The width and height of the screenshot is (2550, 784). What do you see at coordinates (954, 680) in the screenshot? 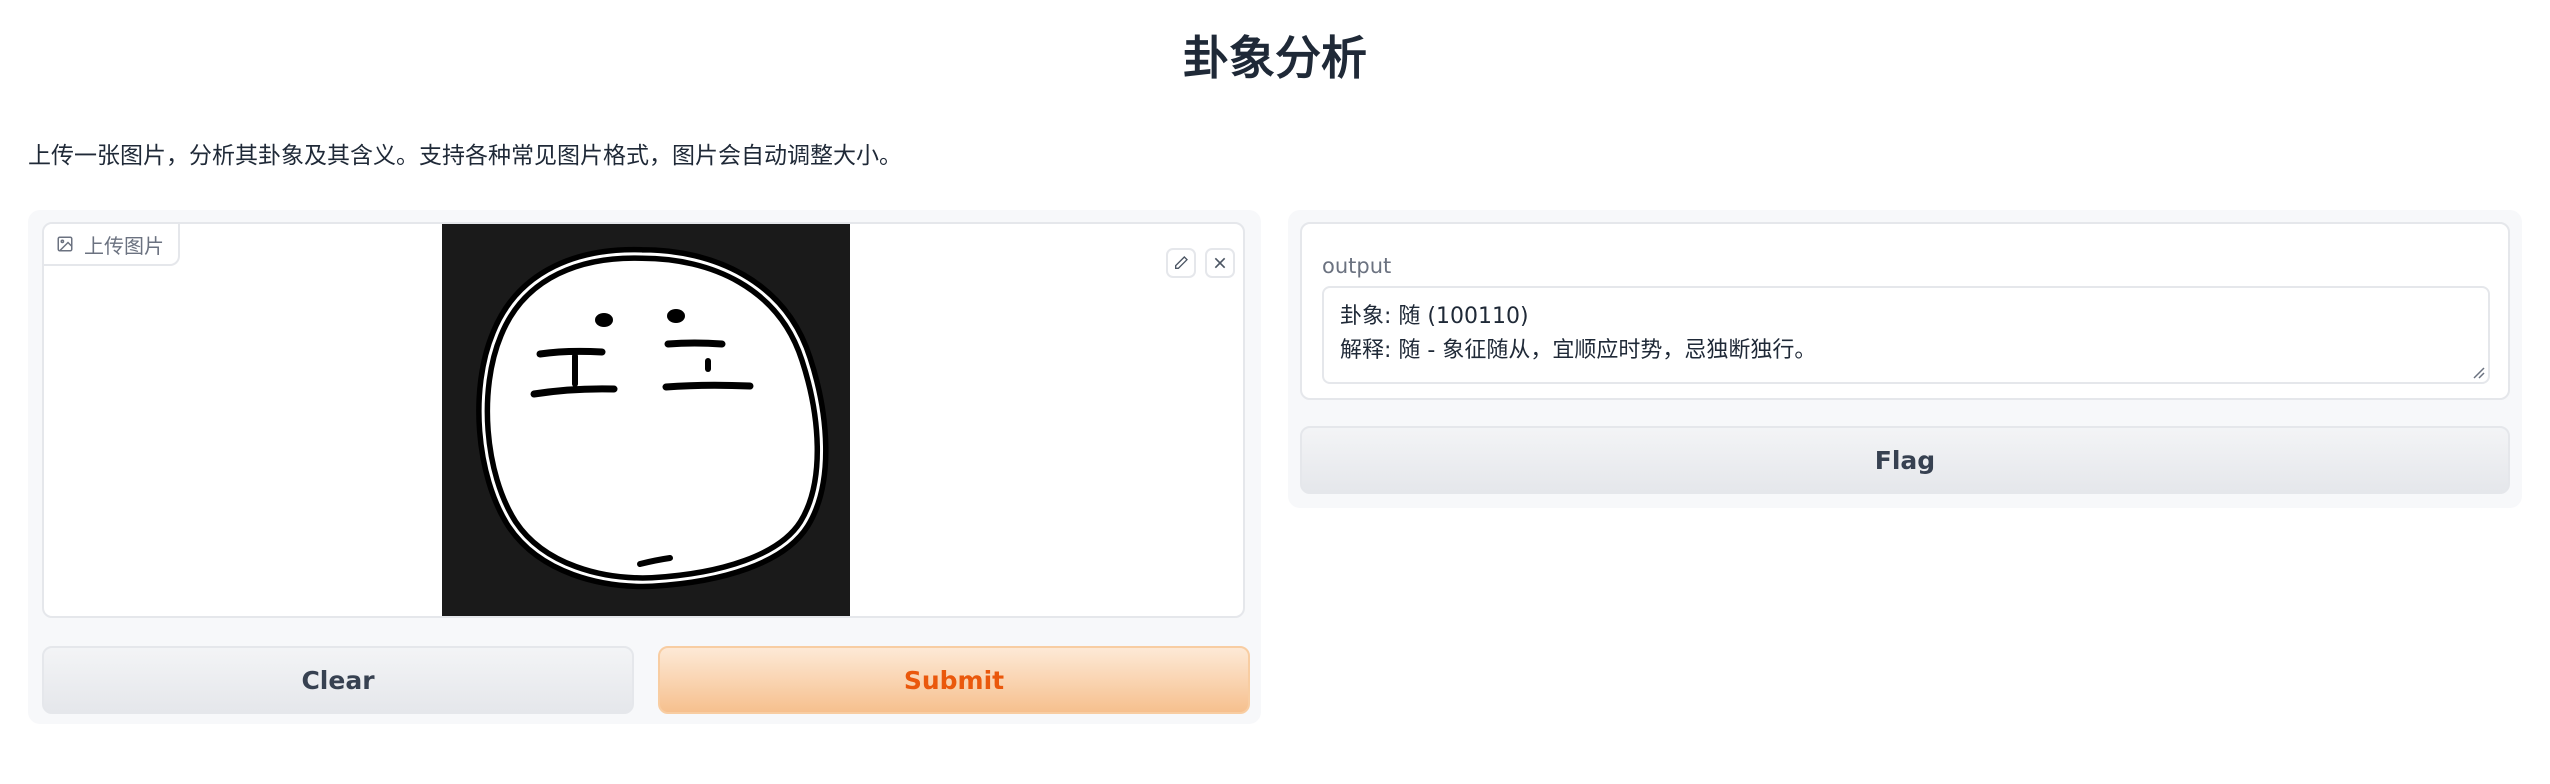
I see `submit-button: Submit` at bounding box center [954, 680].